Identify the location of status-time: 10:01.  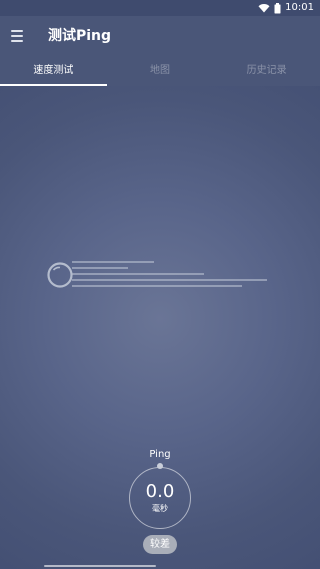
(299, 7).